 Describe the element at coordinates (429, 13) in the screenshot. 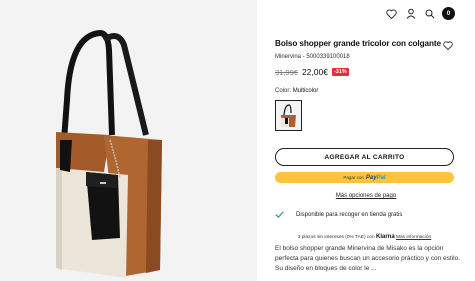

I see `search-icon` at that location.